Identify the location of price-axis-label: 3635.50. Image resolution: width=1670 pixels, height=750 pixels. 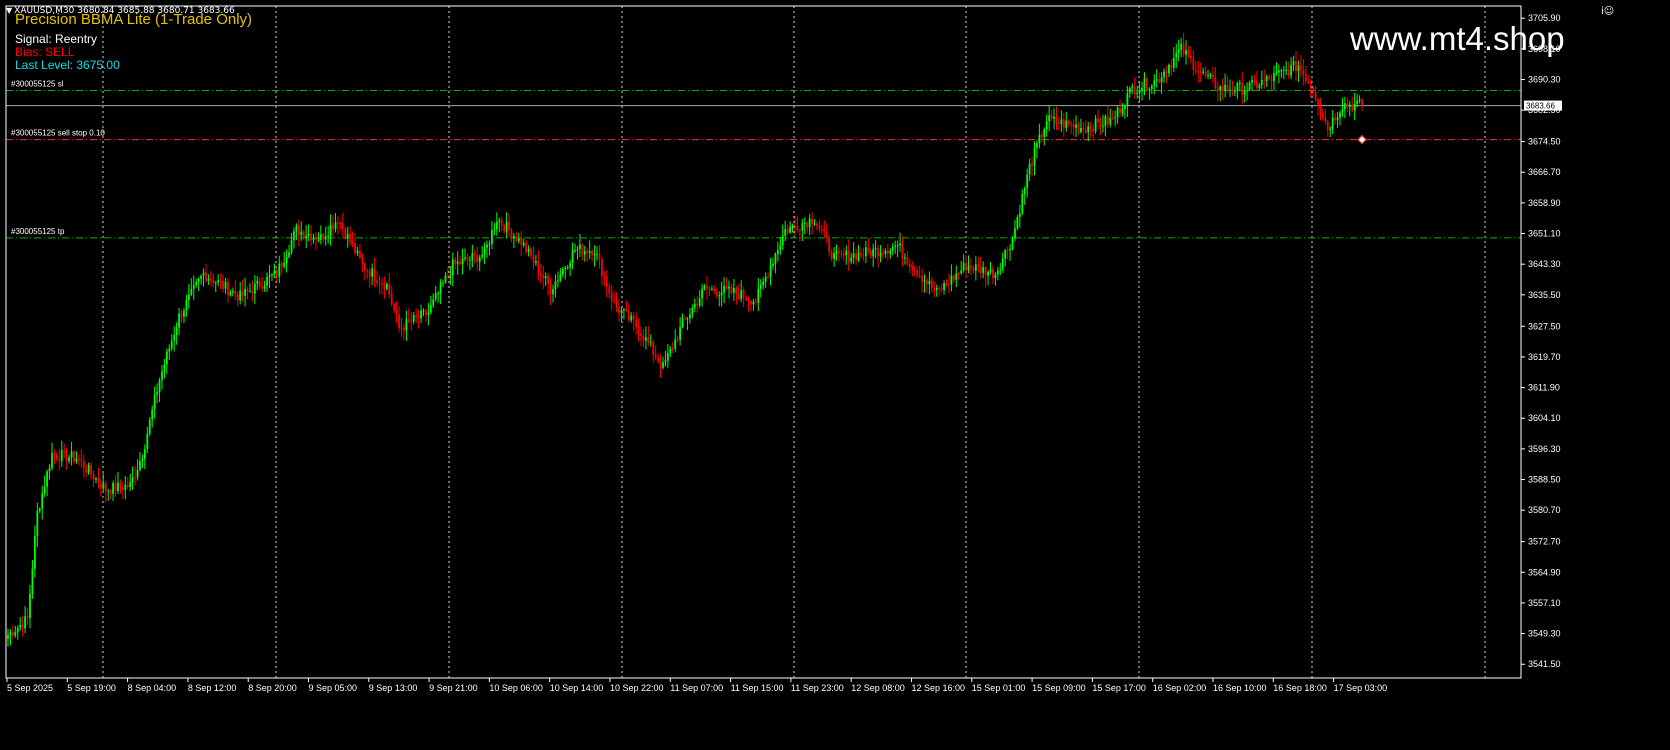
(1544, 295).